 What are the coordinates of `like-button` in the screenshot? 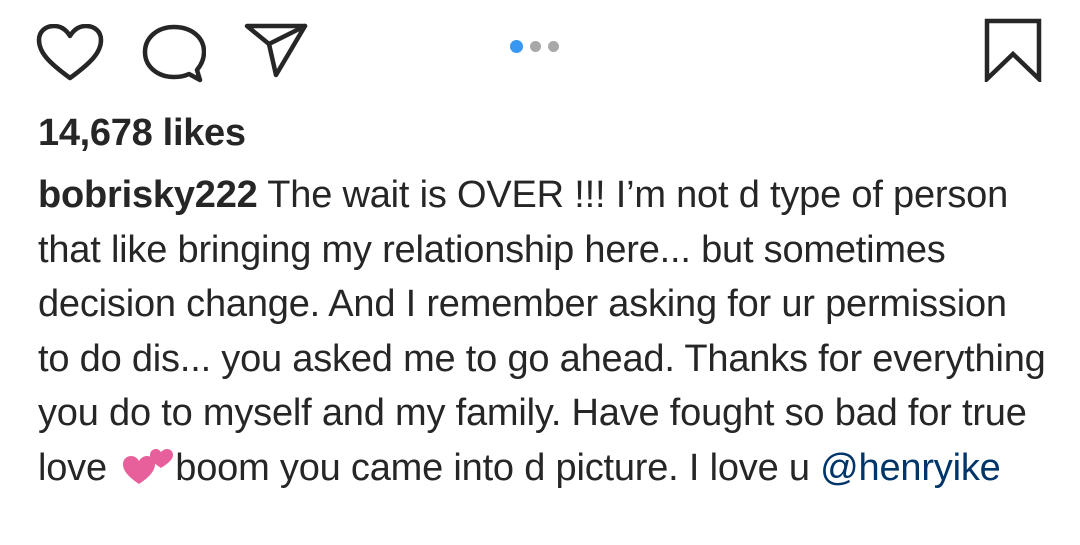 It's located at (70, 53).